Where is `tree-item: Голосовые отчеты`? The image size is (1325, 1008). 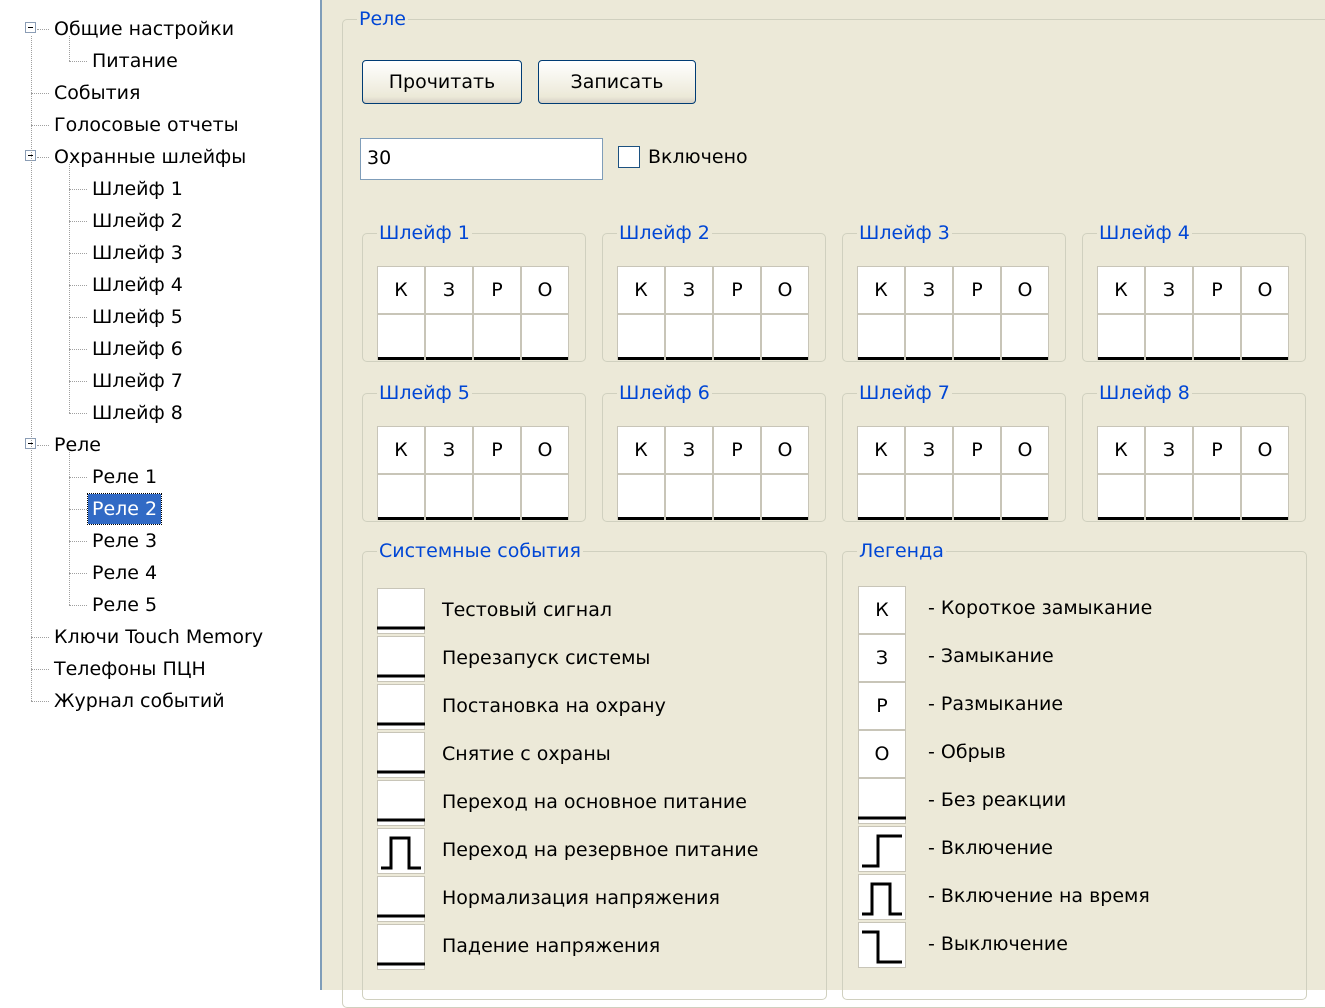
tree-item: Голосовые отчеты is located at coordinates (159, 125).